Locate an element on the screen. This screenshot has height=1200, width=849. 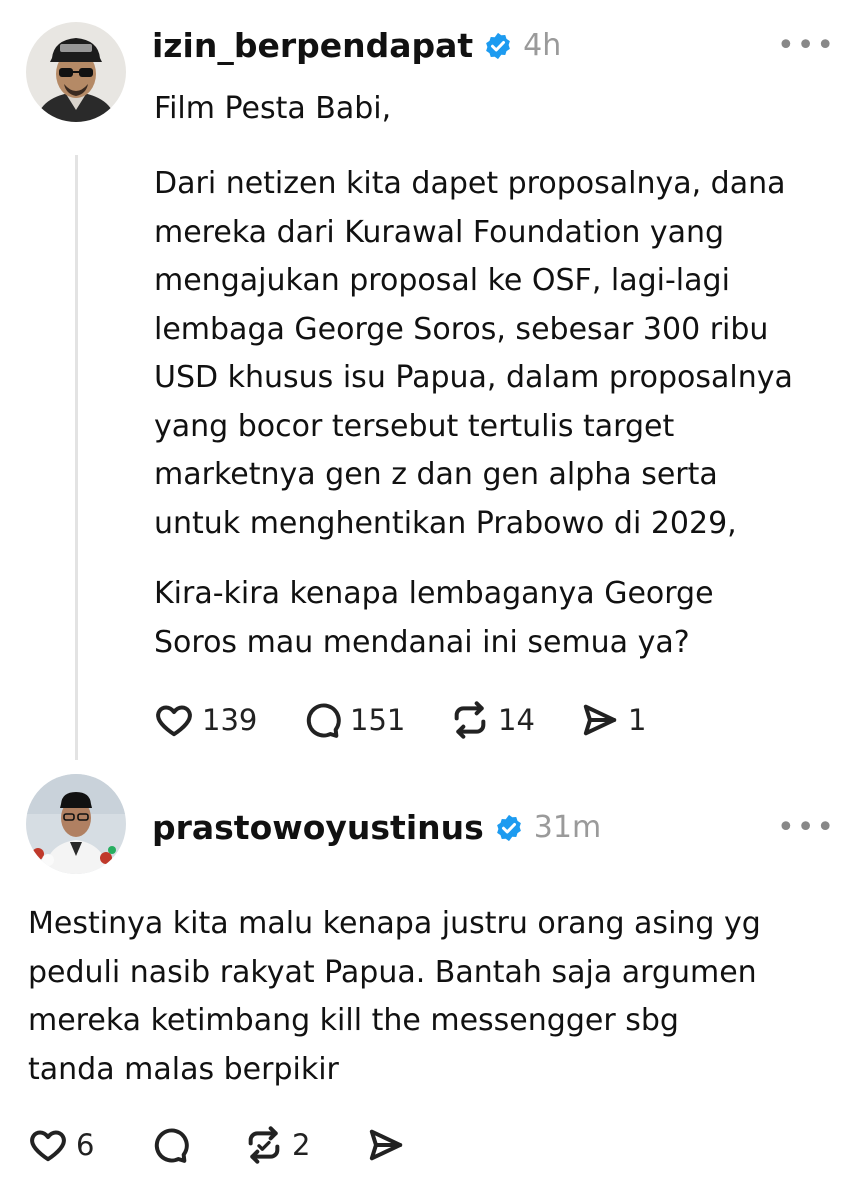
like-button: 139 is located at coordinates (205, 720).